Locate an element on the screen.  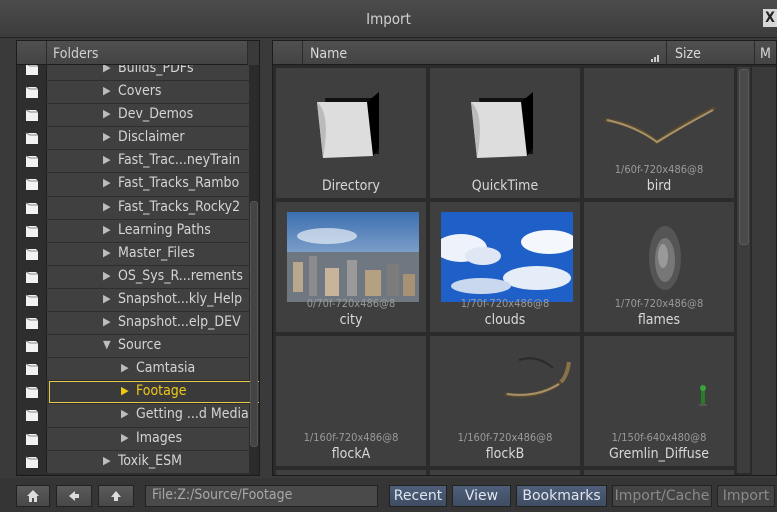
folder-label: Snapshot...elp_DEV is located at coordinates (179, 322).